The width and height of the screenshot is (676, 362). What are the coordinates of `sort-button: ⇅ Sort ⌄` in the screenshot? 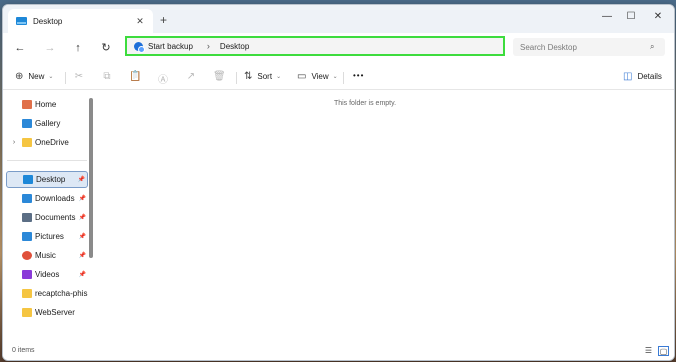 It's located at (262, 76).